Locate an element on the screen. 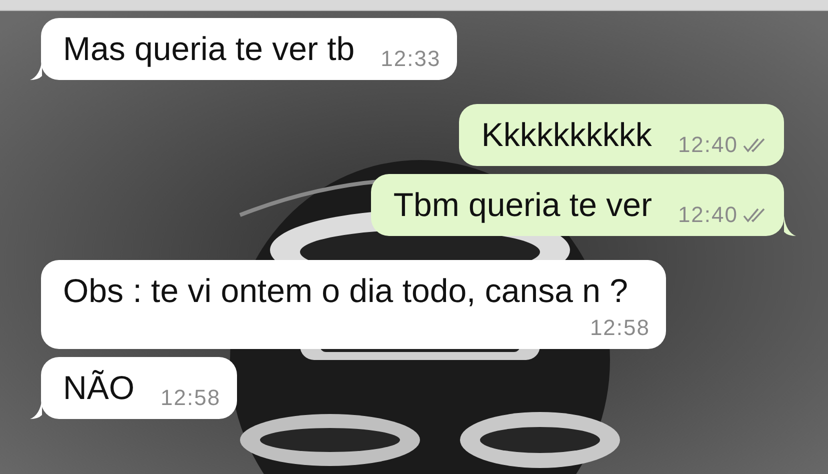 Image resolution: width=828 pixels, height=474 pixels. message-text: Obs : te vi ontem o dia todo, cansa n ? is located at coordinates (345, 291).